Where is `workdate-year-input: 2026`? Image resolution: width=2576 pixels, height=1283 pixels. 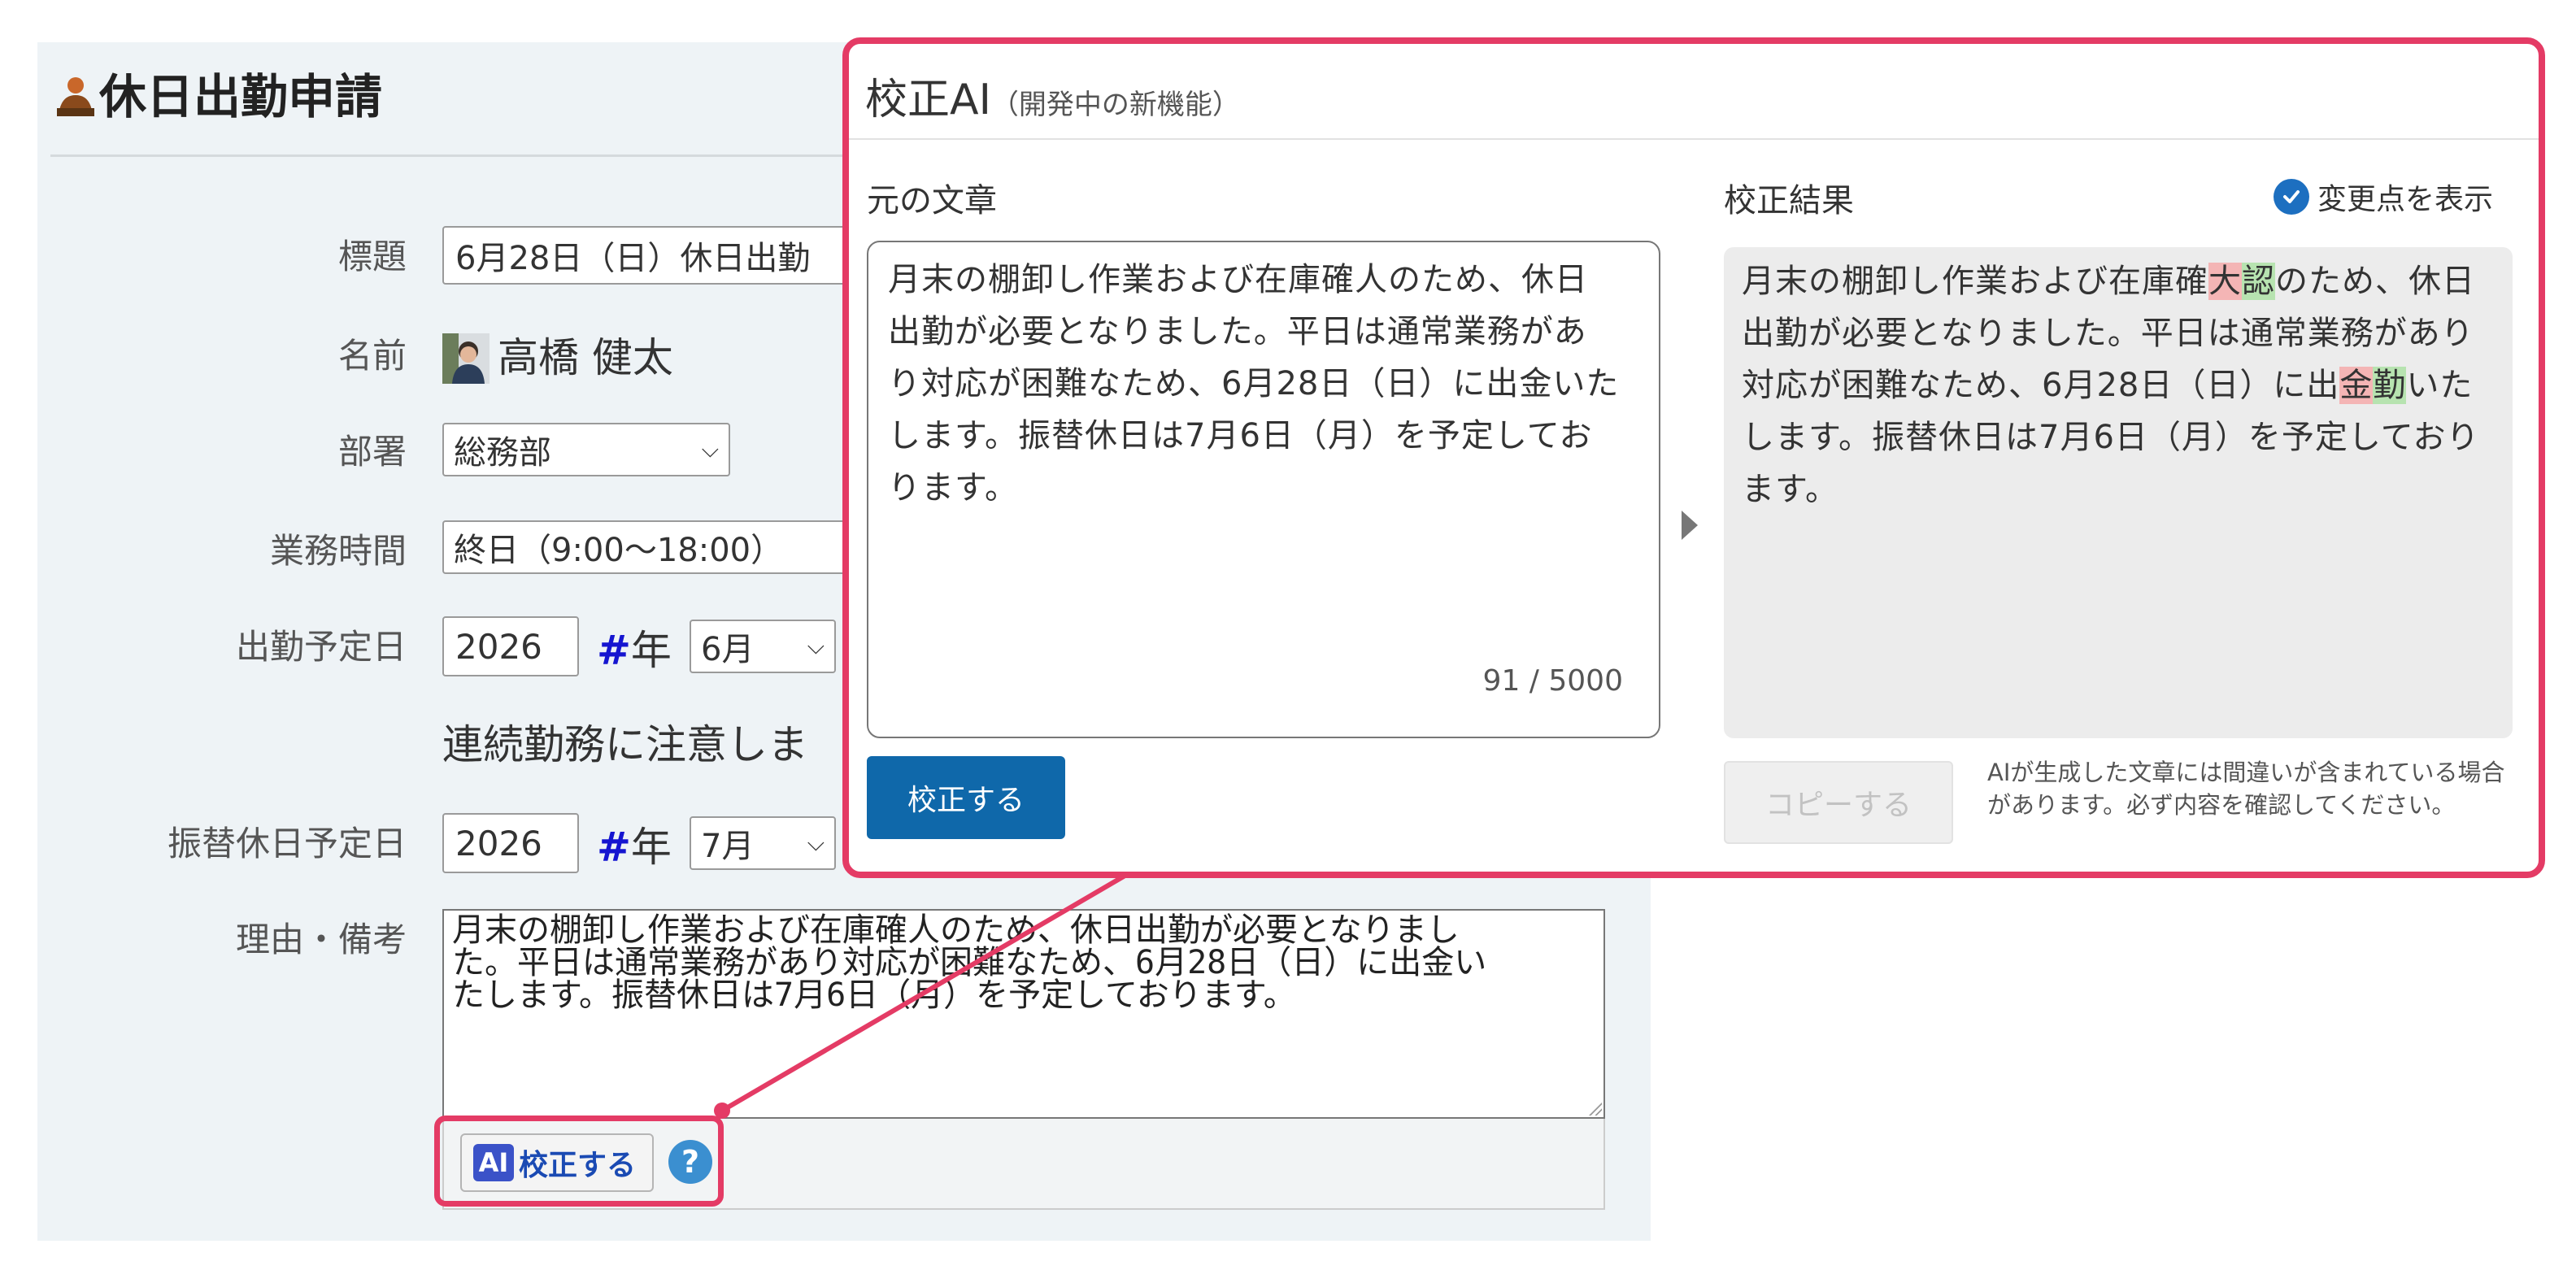 workdate-year-input: 2026 is located at coordinates (511, 646).